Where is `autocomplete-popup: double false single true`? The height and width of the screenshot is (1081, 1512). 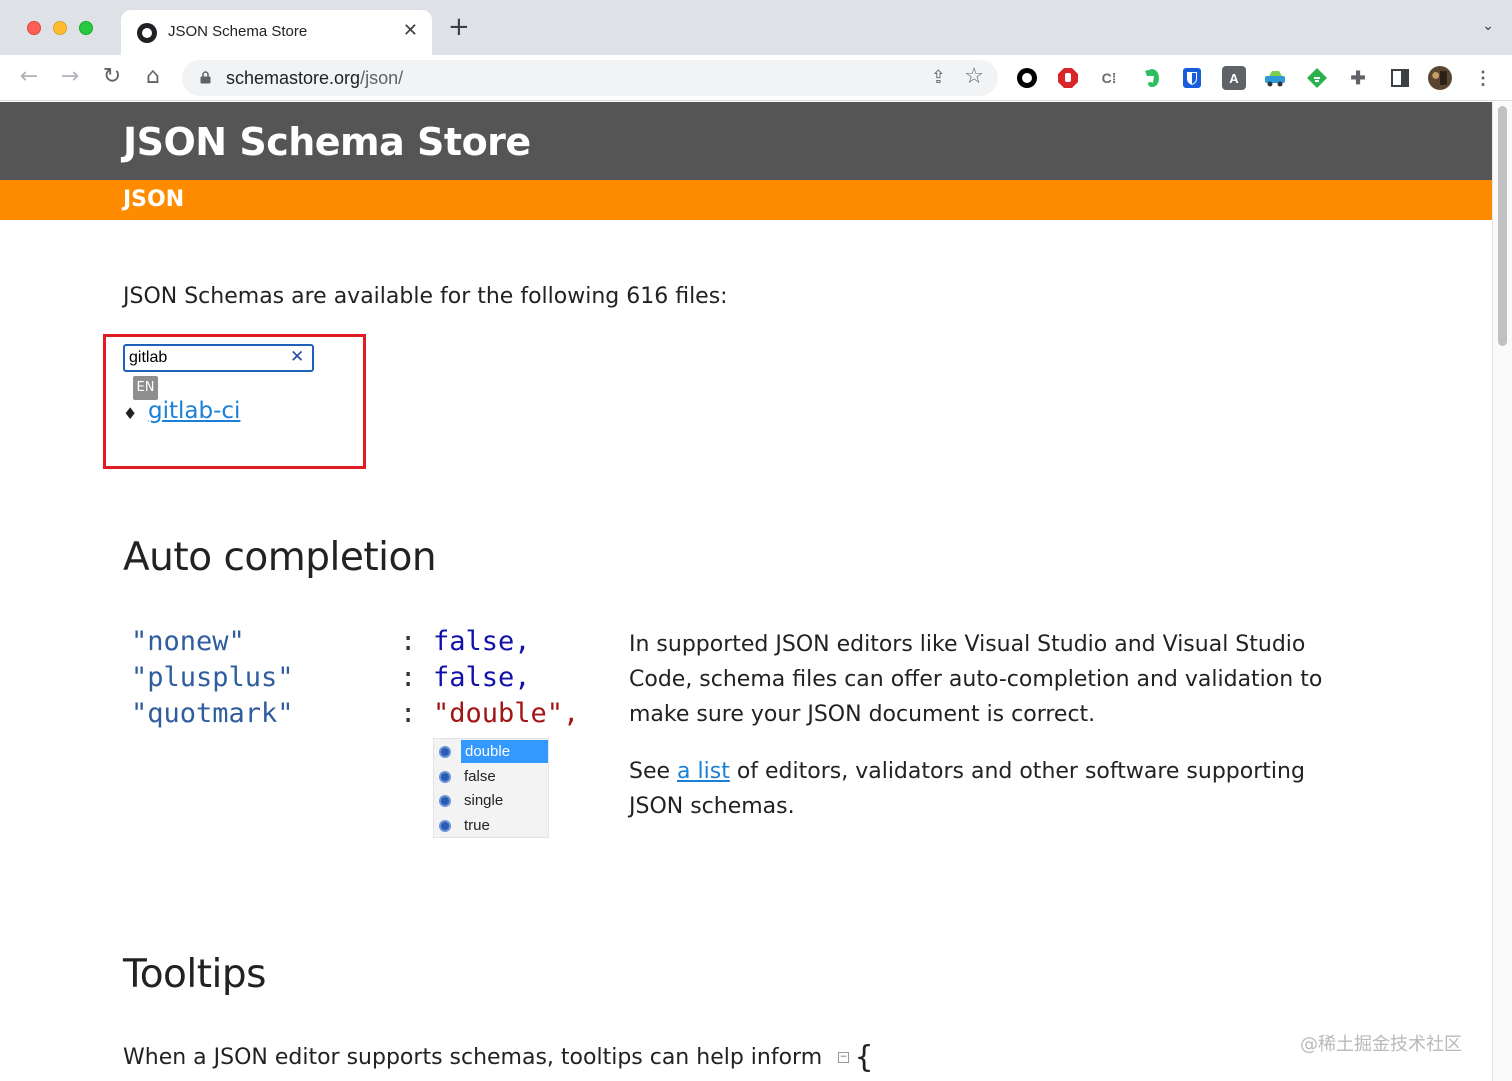
autocomplete-popup: double false single true is located at coordinates (491, 788).